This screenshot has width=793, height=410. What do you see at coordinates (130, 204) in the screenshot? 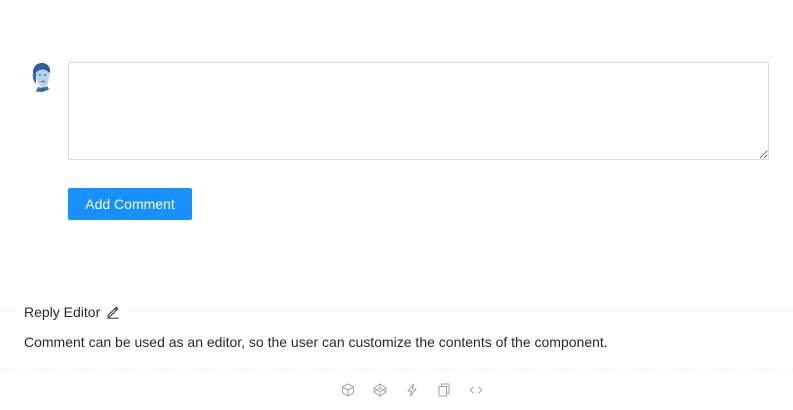
I see `add-comment-button: Add Comment` at bounding box center [130, 204].